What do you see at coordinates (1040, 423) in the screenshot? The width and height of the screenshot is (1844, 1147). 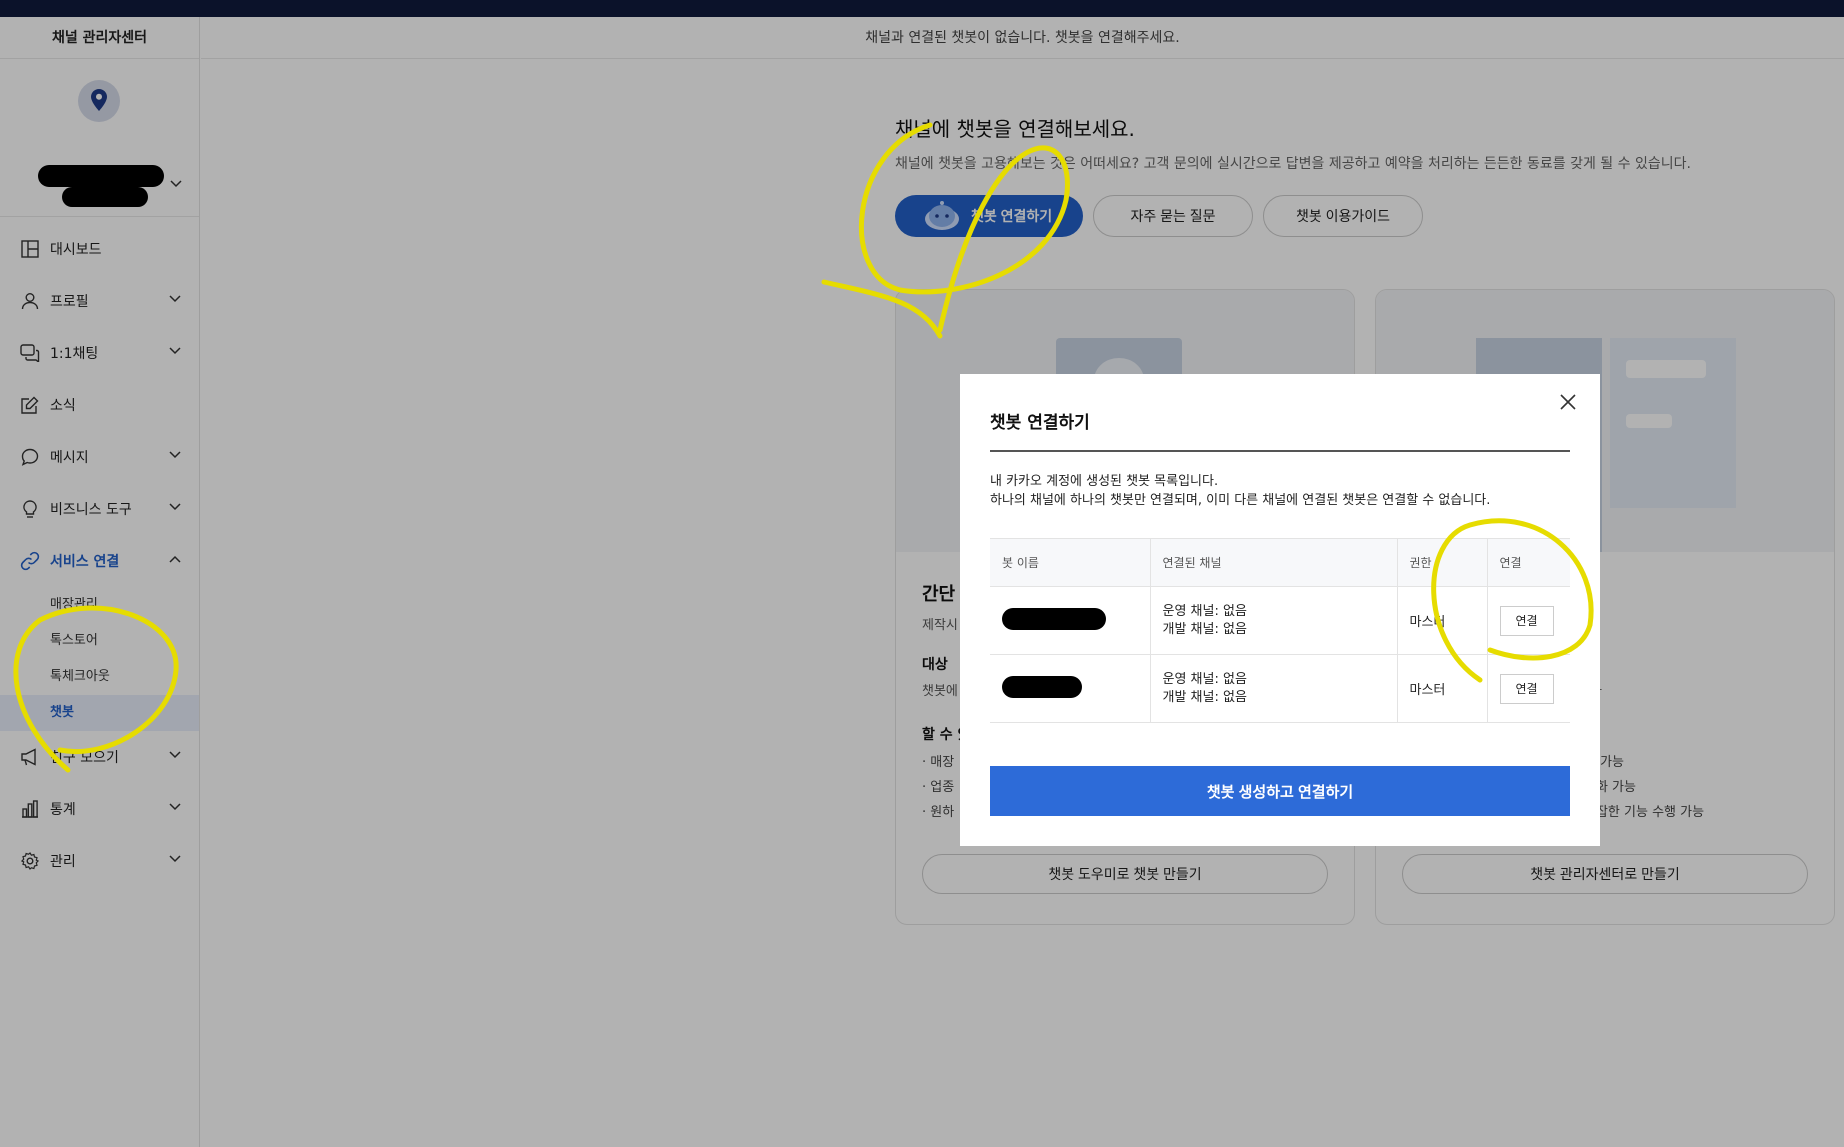 I see `modal-title: 챗봇 연결하기` at bounding box center [1040, 423].